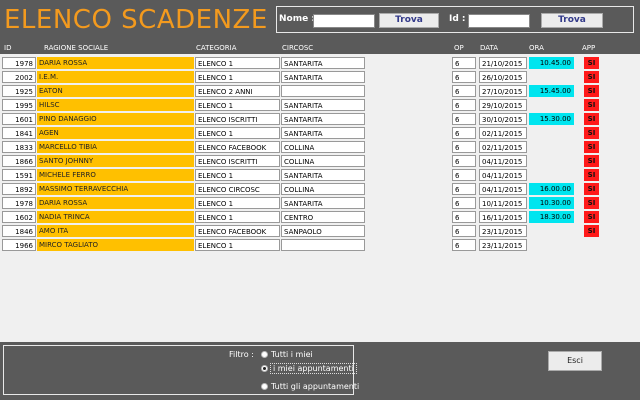 The width and height of the screenshot is (640, 400). What do you see at coordinates (115, 105) in the screenshot?
I see `cell-ragione-sociale: HILSC` at bounding box center [115, 105].